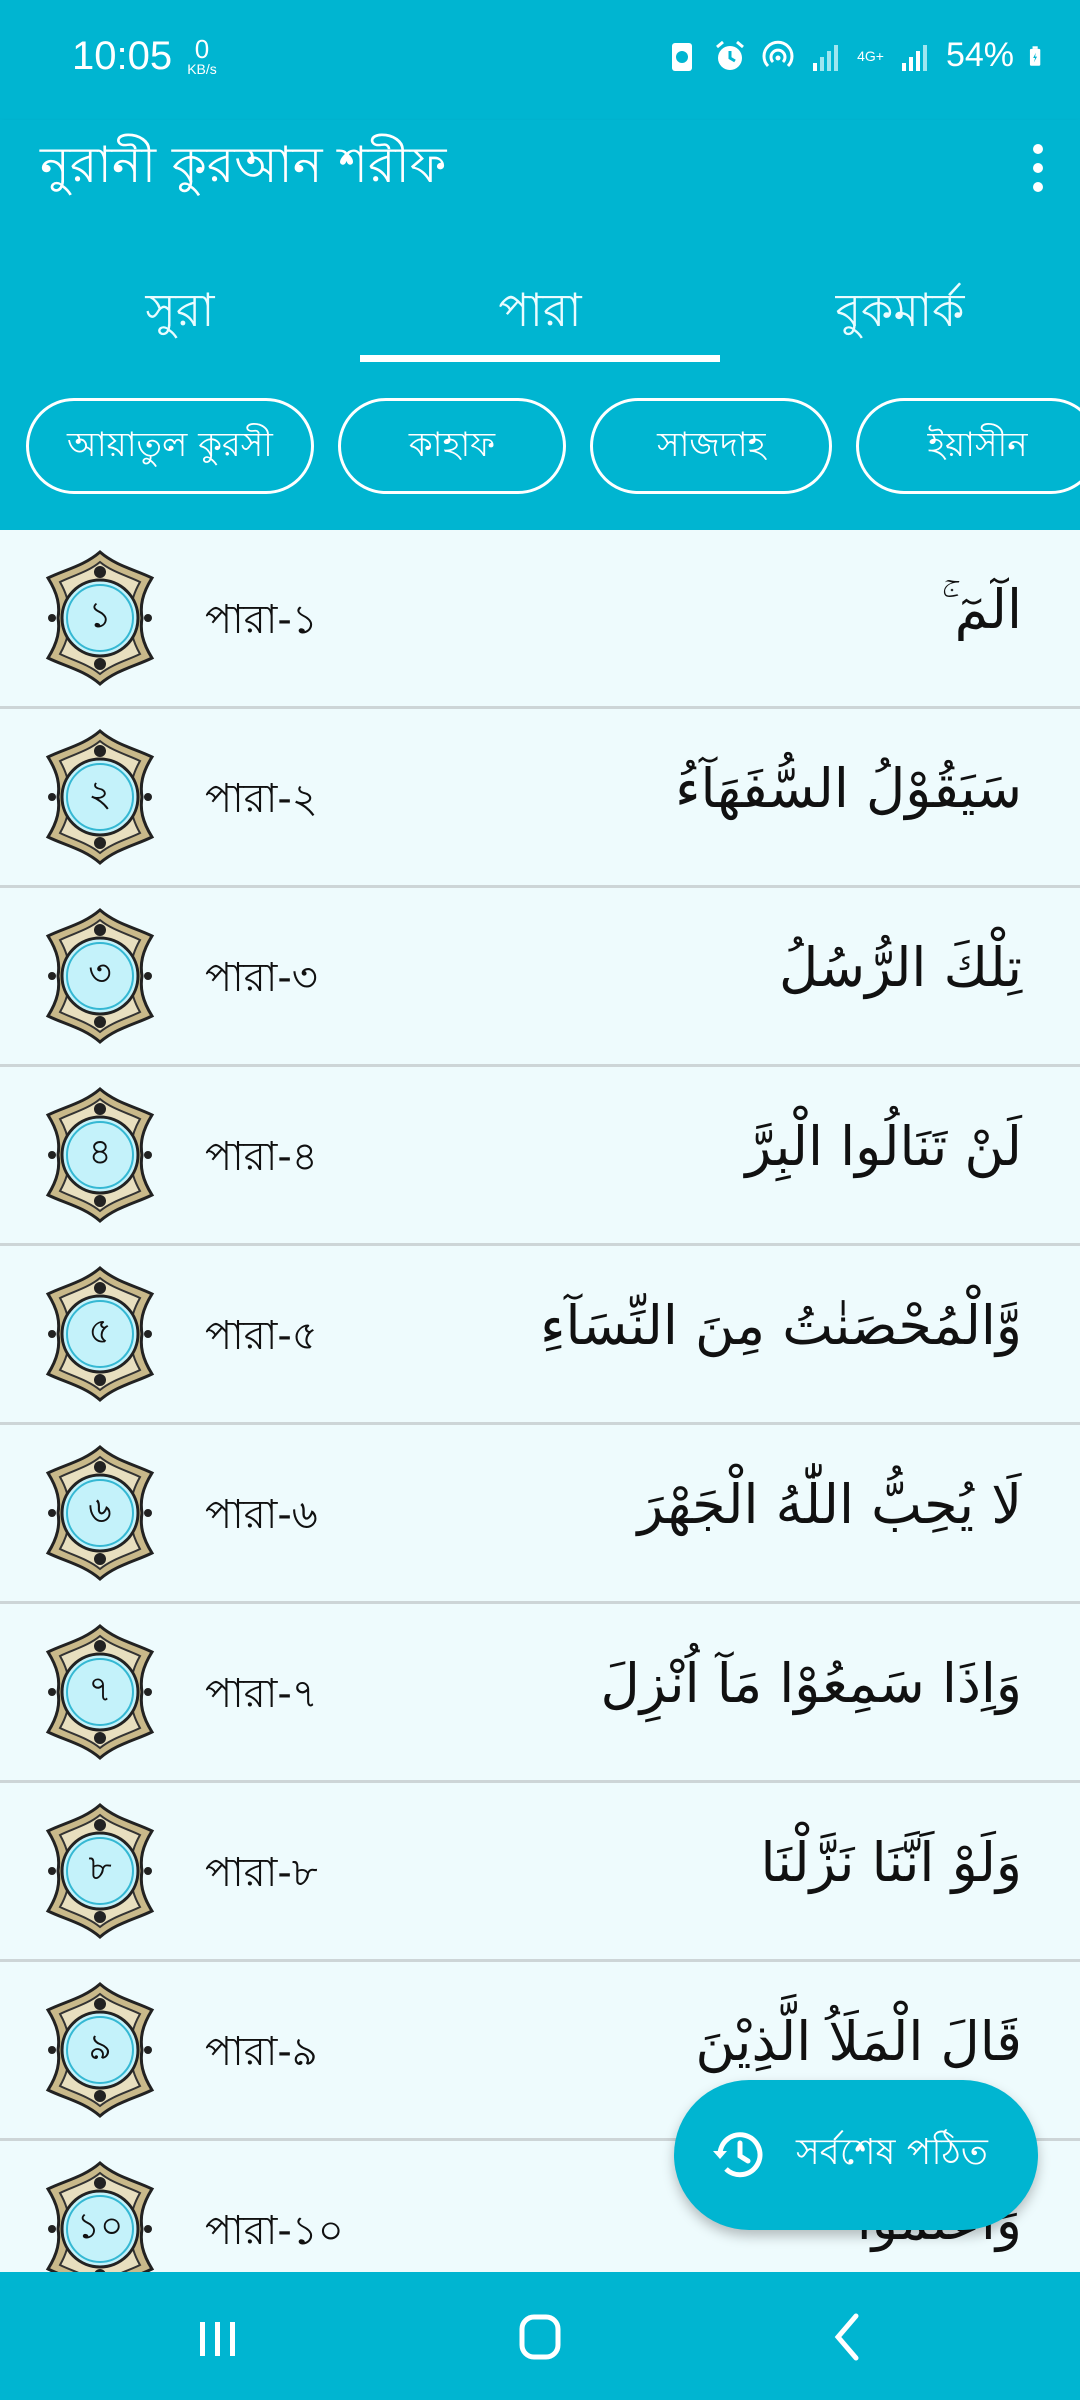  Describe the element at coordinates (261, 1694) in the screenshot. I see `para-label: পারা-৭` at that location.